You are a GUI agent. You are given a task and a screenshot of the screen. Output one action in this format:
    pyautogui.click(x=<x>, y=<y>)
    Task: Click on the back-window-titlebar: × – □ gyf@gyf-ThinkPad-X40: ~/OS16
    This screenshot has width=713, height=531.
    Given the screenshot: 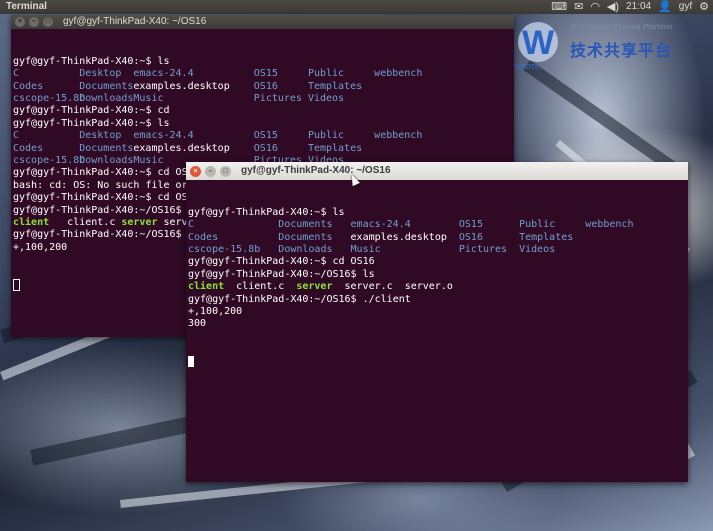 What is the action you would take?
    pyautogui.click(x=262, y=22)
    